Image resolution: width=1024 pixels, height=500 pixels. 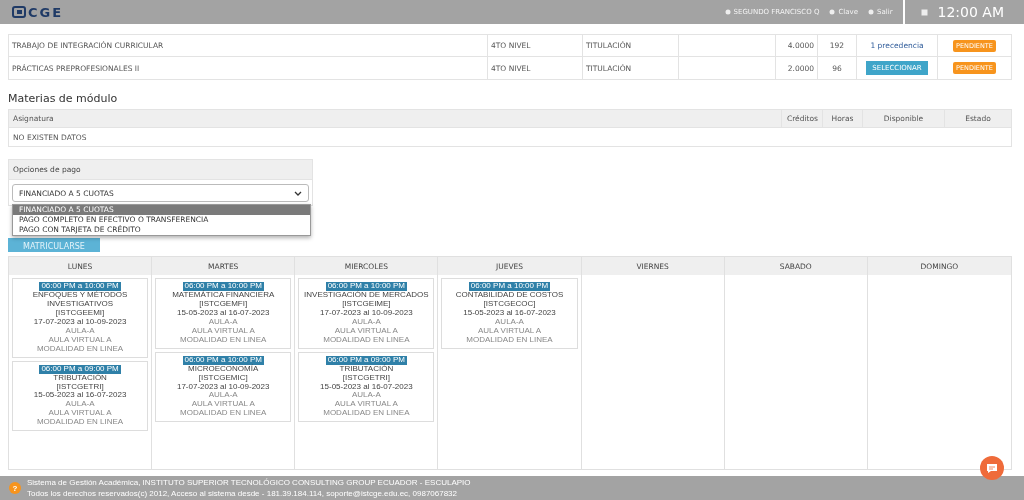 I want to click on chat-button, so click(x=992, y=468).